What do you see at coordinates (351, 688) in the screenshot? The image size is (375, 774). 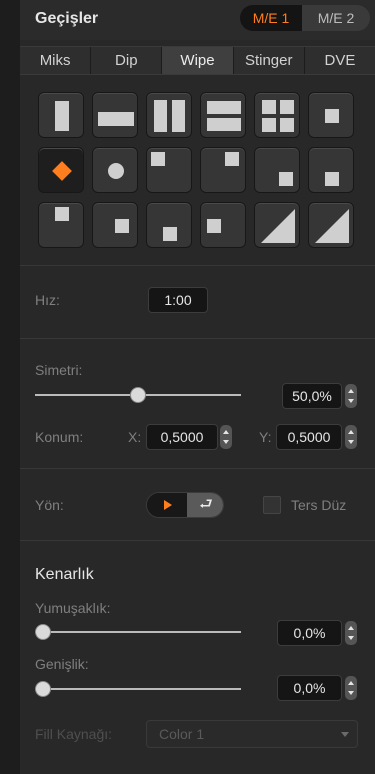 I see `width-stepper` at bounding box center [351, 688].